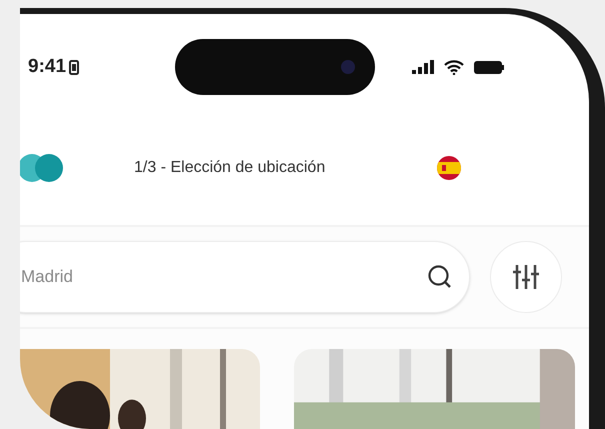 The image size is (605, 429). Describe the element at coordinates (526, 277) in the screenshot. I see `sliders-icon` at that location.